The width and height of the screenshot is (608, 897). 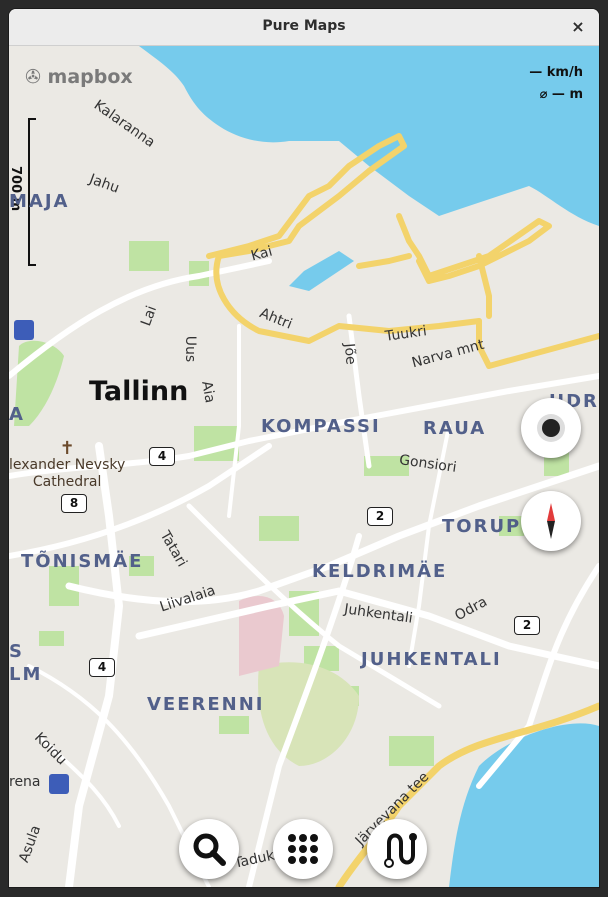 I want to click on mapbox-logo-icon: ✇, so click(x=36, y=77).